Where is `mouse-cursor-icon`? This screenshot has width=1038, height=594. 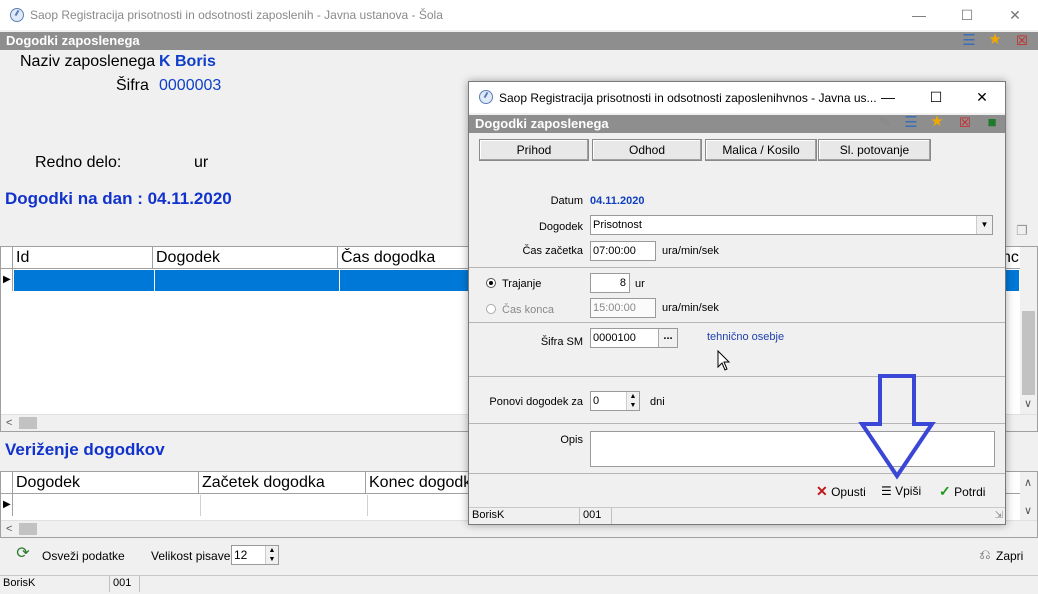 mouse-cursor-icon is located at coordinates (724, 360).